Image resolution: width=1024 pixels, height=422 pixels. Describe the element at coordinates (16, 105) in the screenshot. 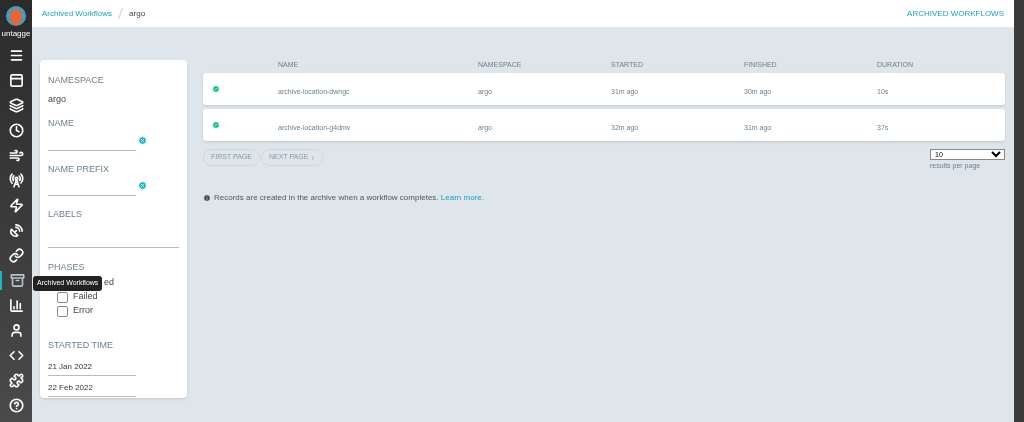

I see `stack-icon` at that location.